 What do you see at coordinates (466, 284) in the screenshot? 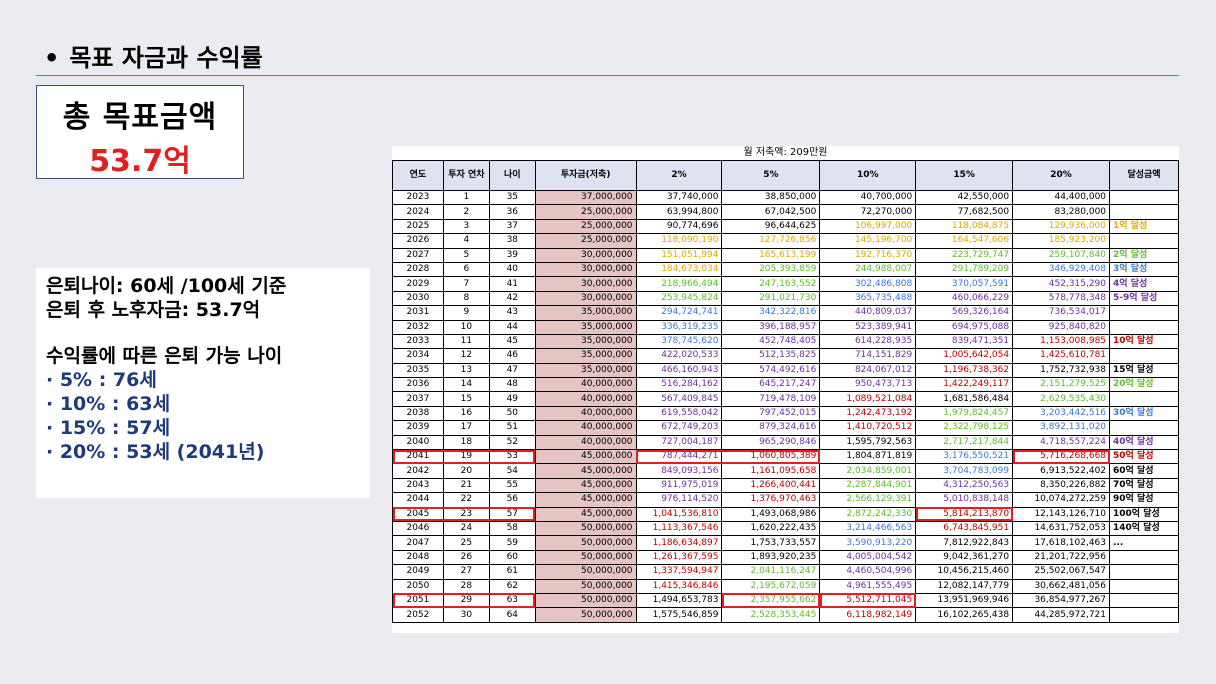
I see `invest-year-cell: 7` at bounding box center [466, 284].